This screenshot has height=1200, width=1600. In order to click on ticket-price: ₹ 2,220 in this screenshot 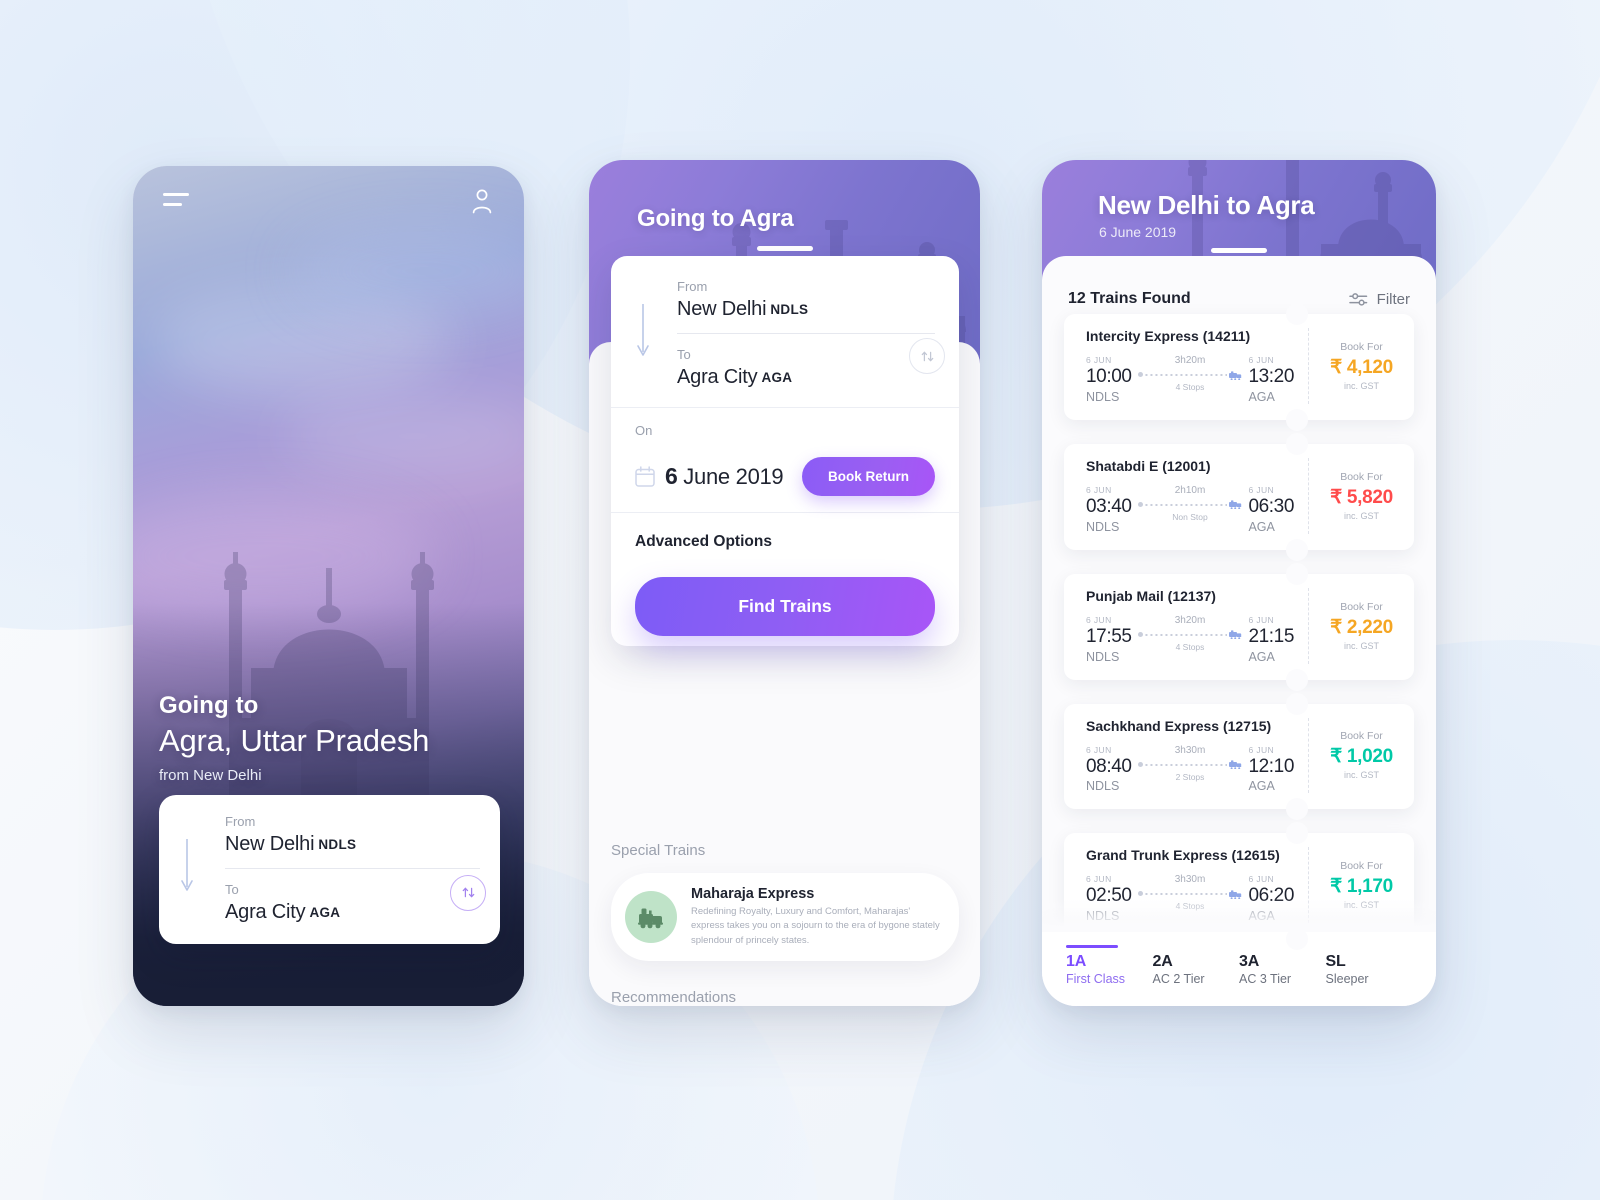, I will do `click(1361, 627)`.